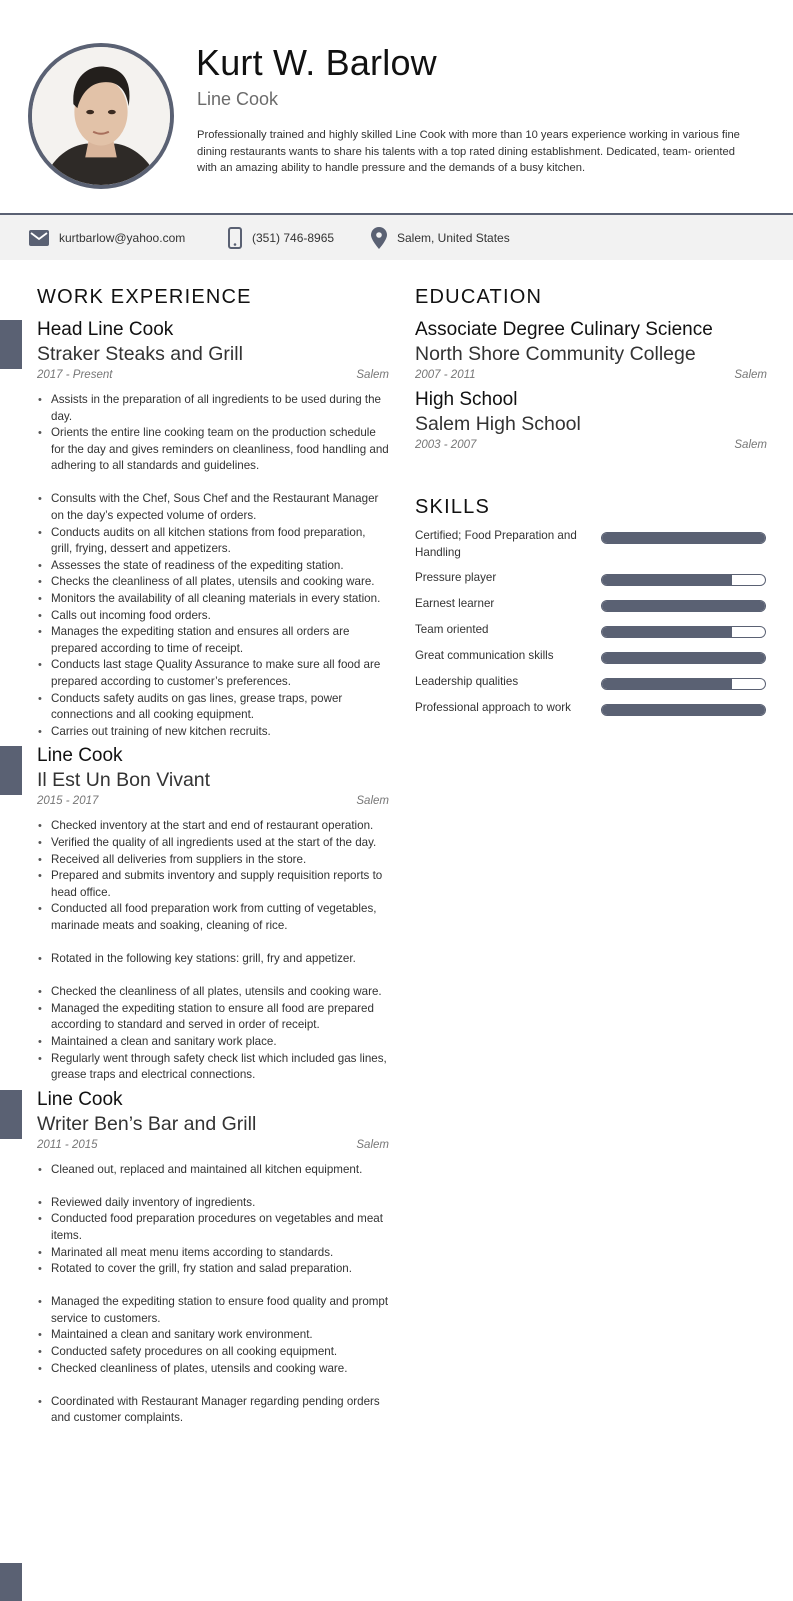 Image resolution: width=793 pixels, height=1601 pixels. I want to click on section-title-work: WORK EXPERIENCE, so click(144, 297).